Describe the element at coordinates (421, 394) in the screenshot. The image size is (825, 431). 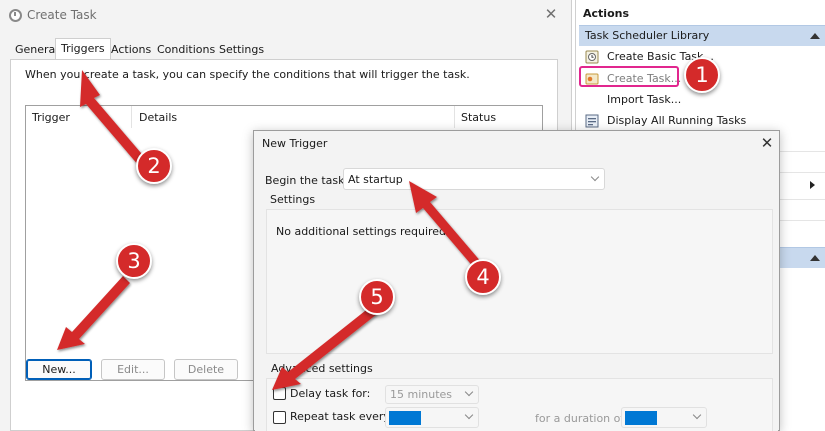
I see `delay-duration-value: 15 minutes` at that location.